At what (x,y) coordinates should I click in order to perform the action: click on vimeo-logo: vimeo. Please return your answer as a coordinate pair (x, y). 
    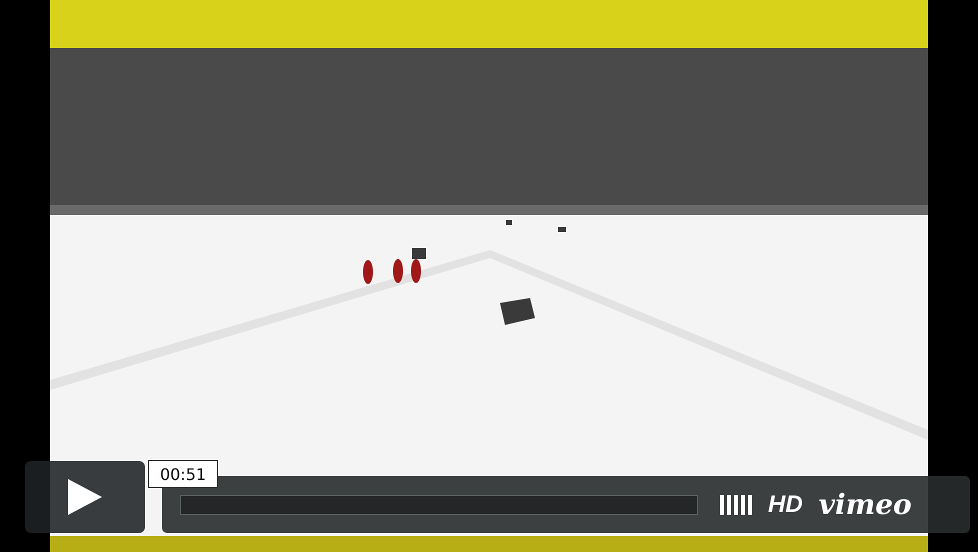
    Looking at the image, I should click on (865, 504).